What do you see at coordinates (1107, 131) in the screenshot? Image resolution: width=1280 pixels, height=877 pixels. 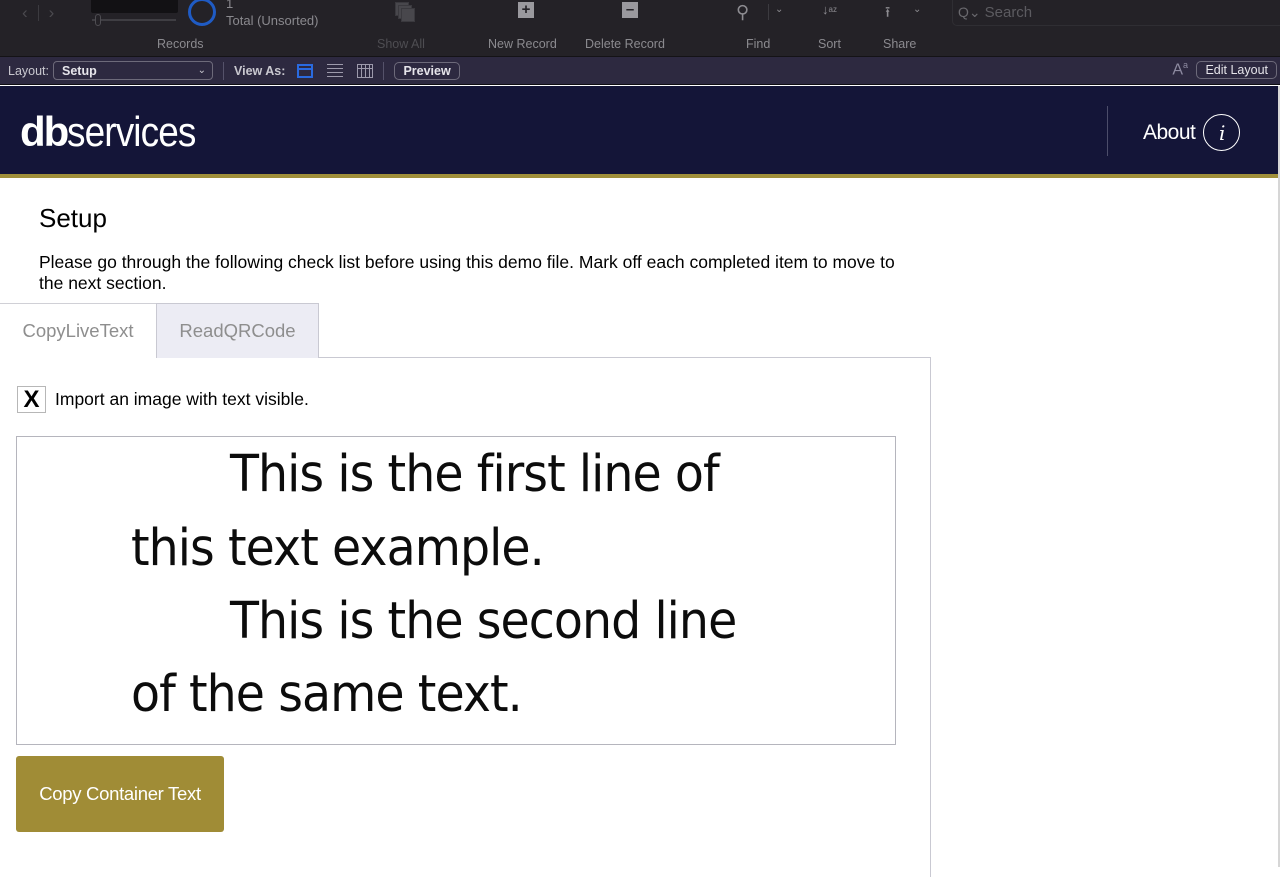 I see `header-divider` at bounding box center [1107, 131].